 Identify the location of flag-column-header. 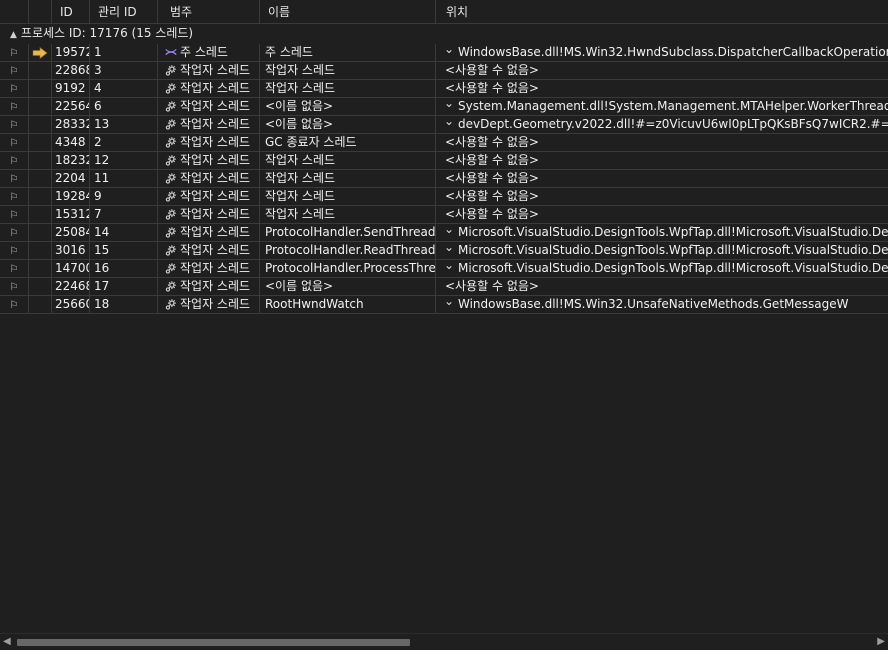
(14, 12).